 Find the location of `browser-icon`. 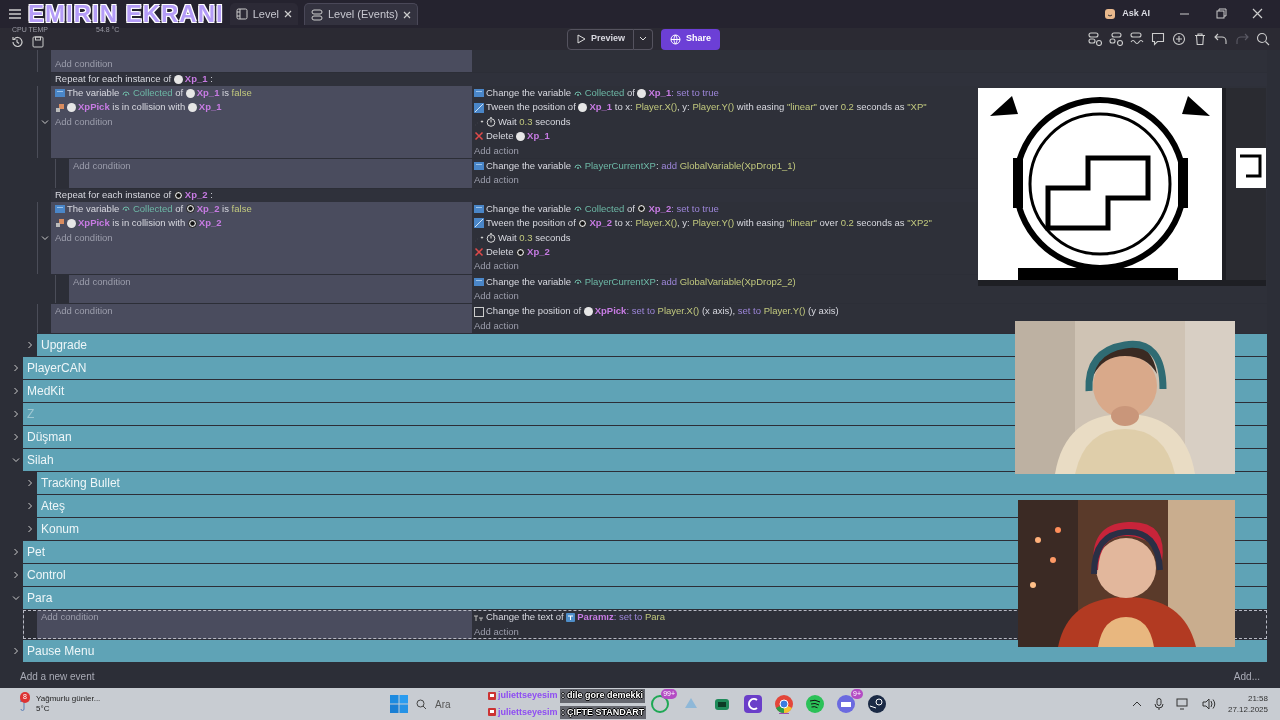

browser-icon is located at coordinates (784, 704).